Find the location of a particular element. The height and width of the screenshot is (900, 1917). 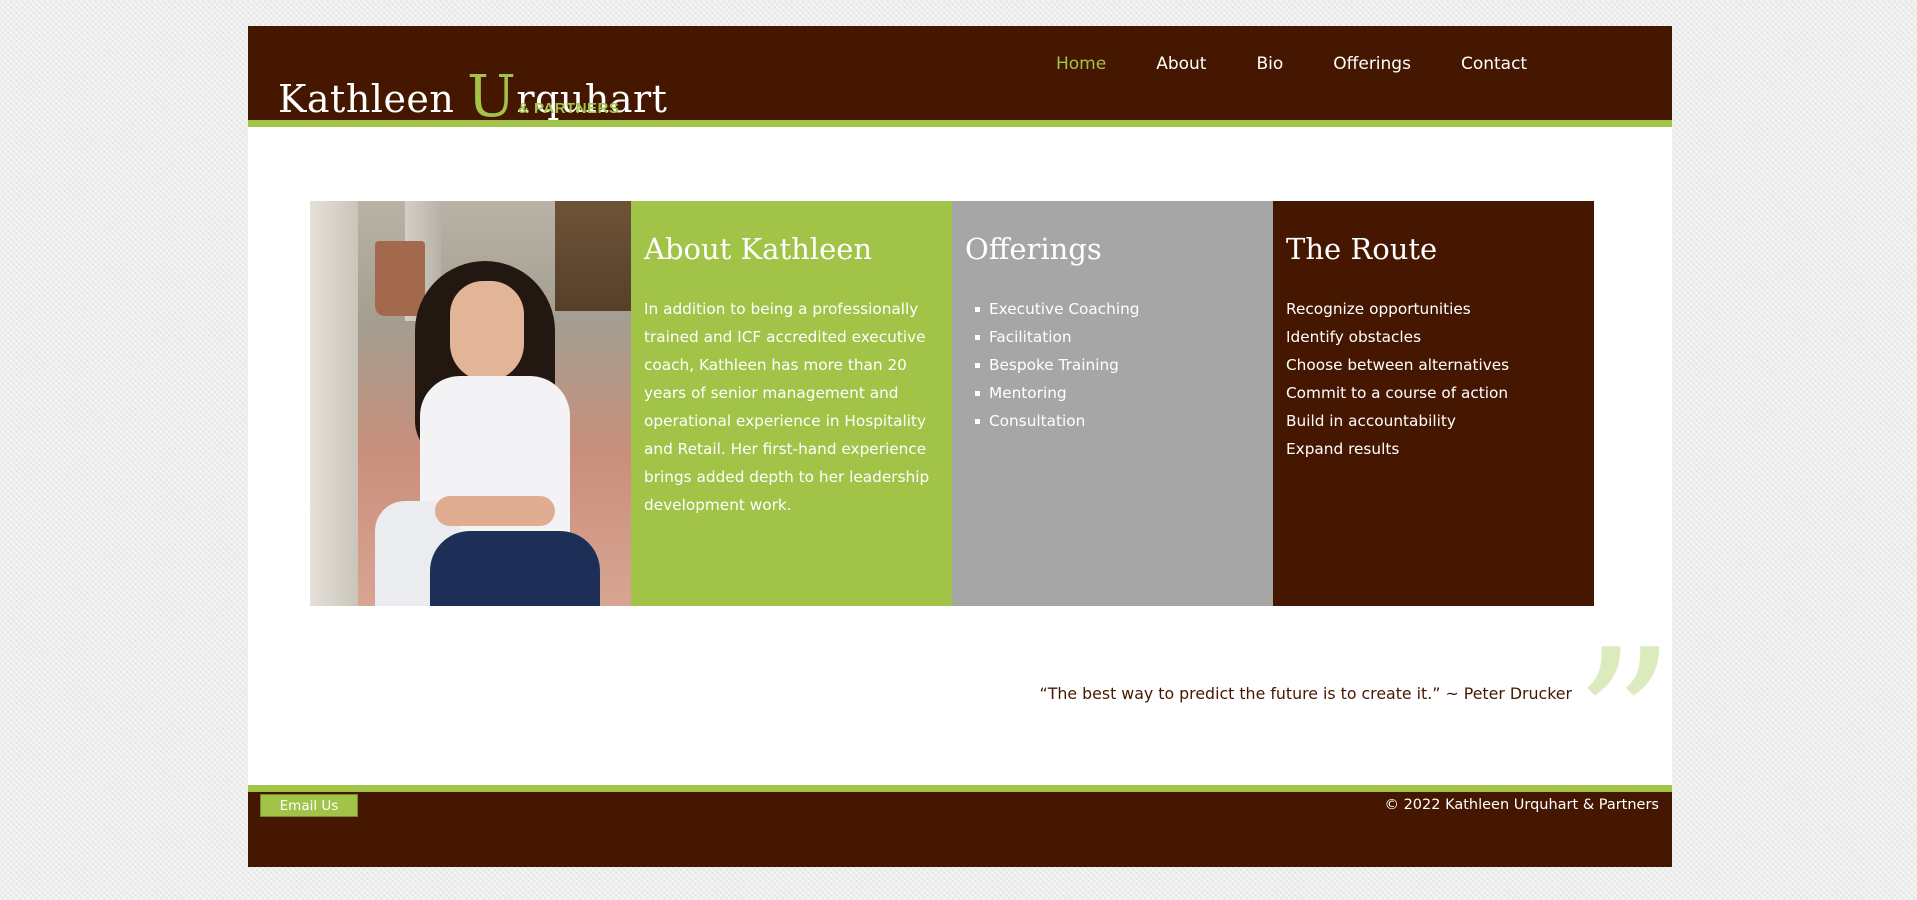

nav-home: Home is located at coordinates (1081, 64).